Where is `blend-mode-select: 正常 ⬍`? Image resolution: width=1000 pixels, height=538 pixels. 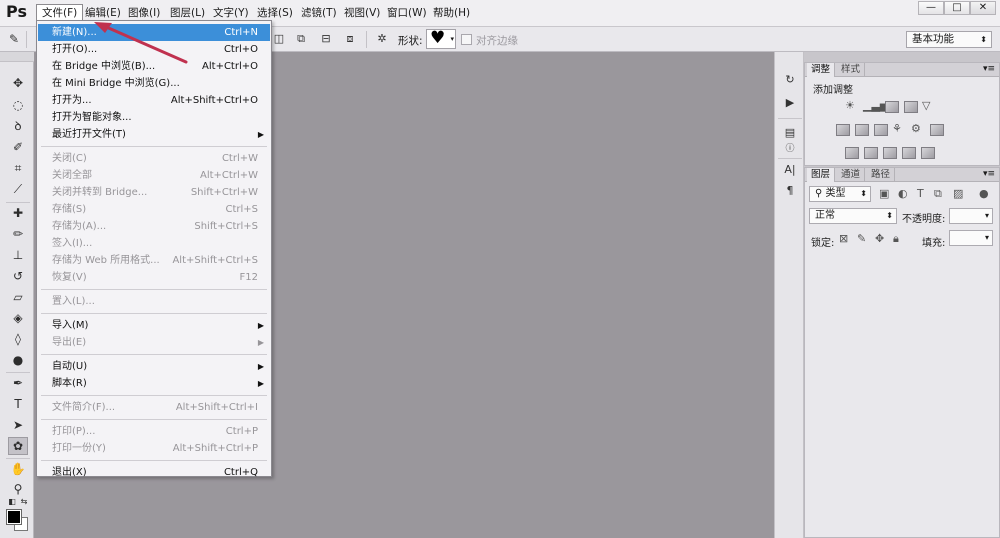 blend-mode-select: 正常 ⬍ is located at coordinates (853, 216).